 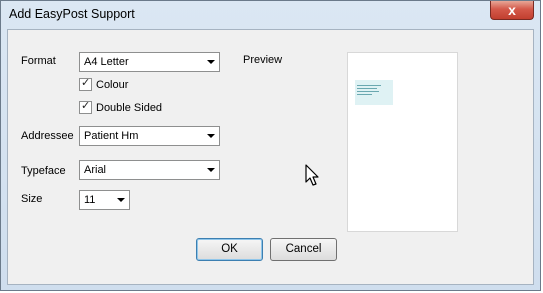 I want to click on double-sided-label: Double Sided, so click(x=129, y=108).